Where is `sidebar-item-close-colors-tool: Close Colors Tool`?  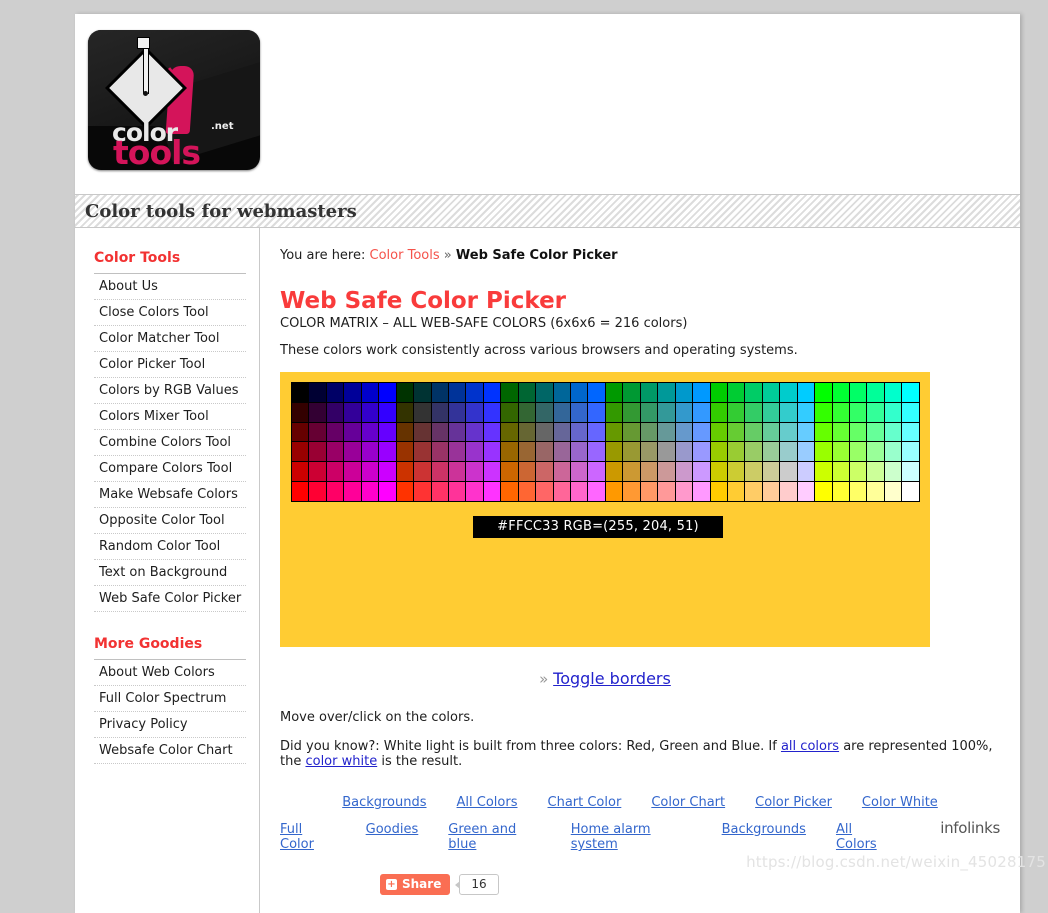 sidebar-item-close-colors-tool: Close Colors Tool is located at coordinates (170, 312).